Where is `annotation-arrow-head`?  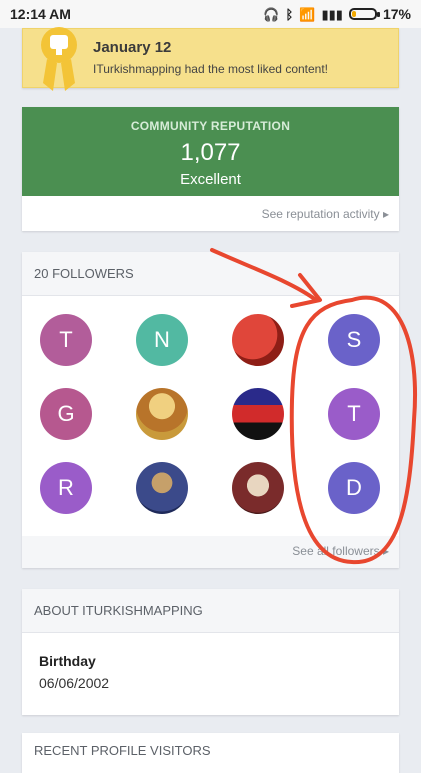 annotation-arrow-head is located at coordinates (306, 290).